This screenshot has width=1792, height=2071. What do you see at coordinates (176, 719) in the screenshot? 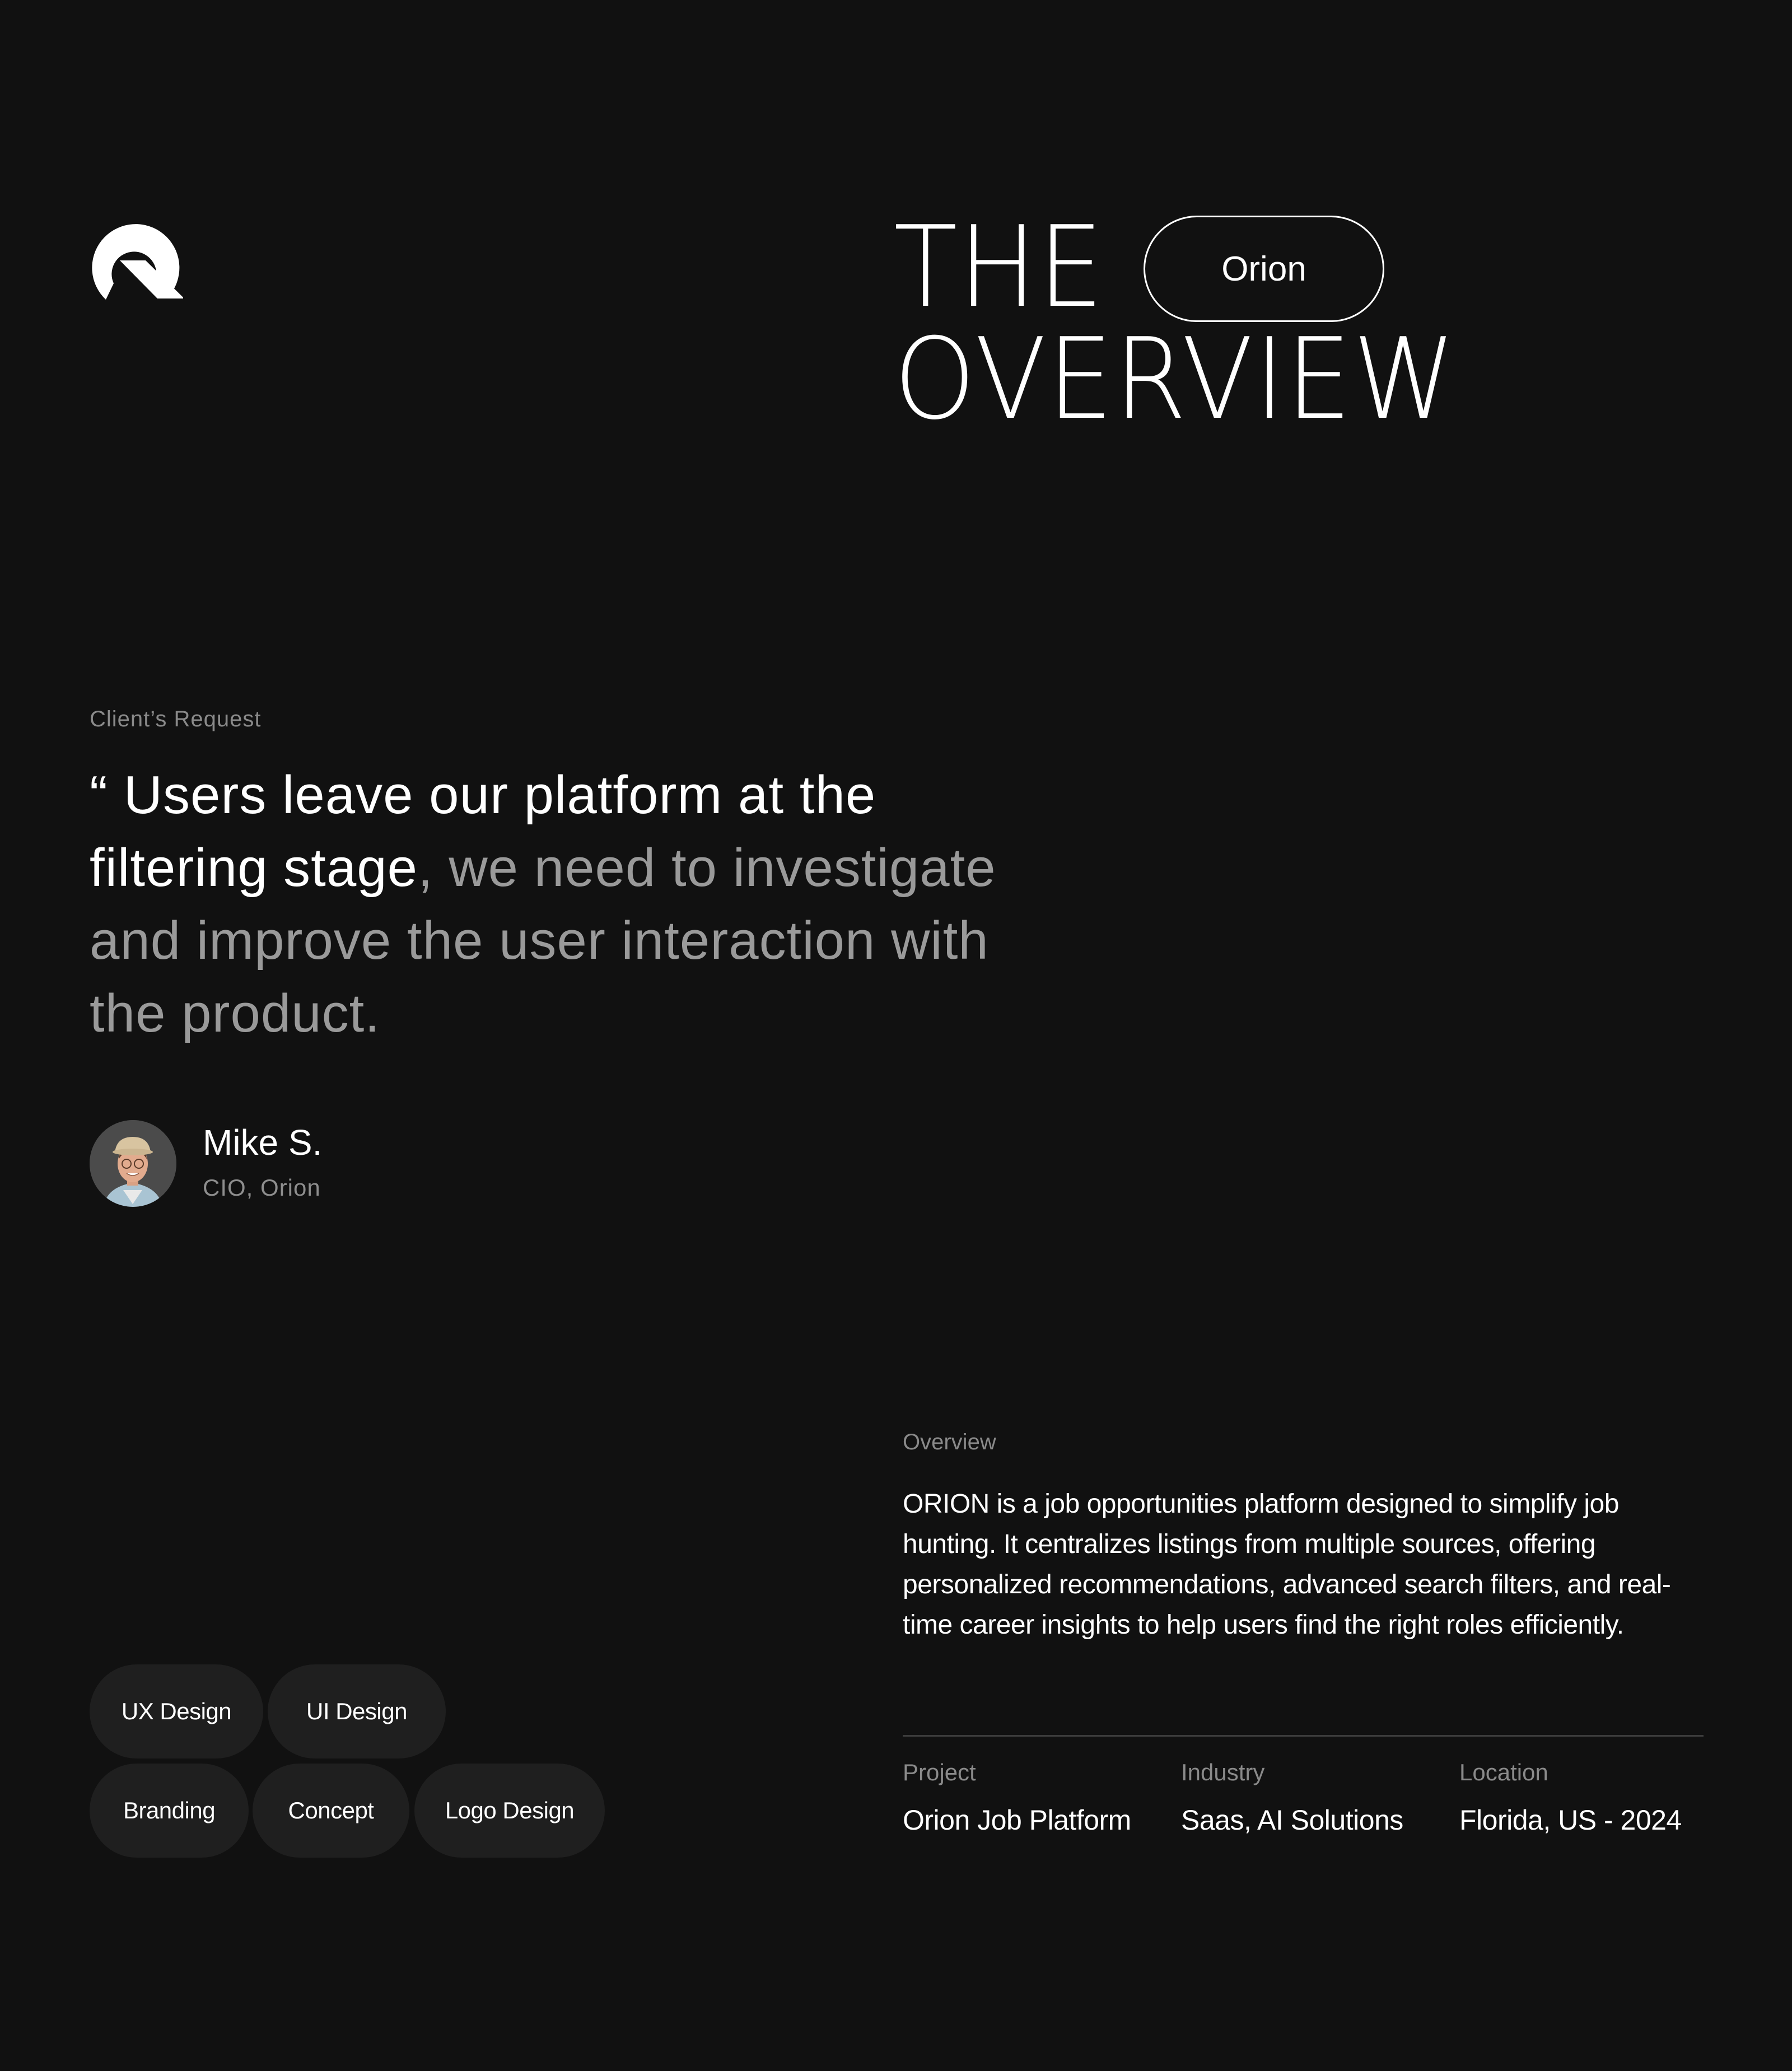
I see `client-request-label: Client’s Request` at bounding box center [176, 719].